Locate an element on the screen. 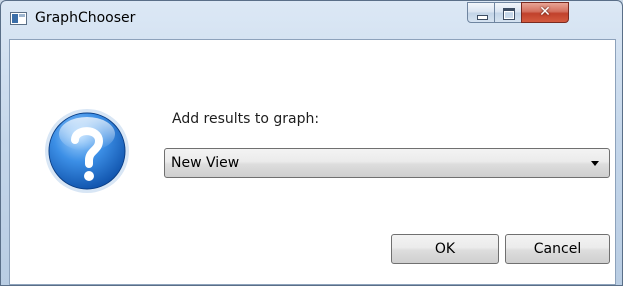 The height and width of the screenshot is (286, 623). close-button: ✕ is located at coordinates (545, 12).